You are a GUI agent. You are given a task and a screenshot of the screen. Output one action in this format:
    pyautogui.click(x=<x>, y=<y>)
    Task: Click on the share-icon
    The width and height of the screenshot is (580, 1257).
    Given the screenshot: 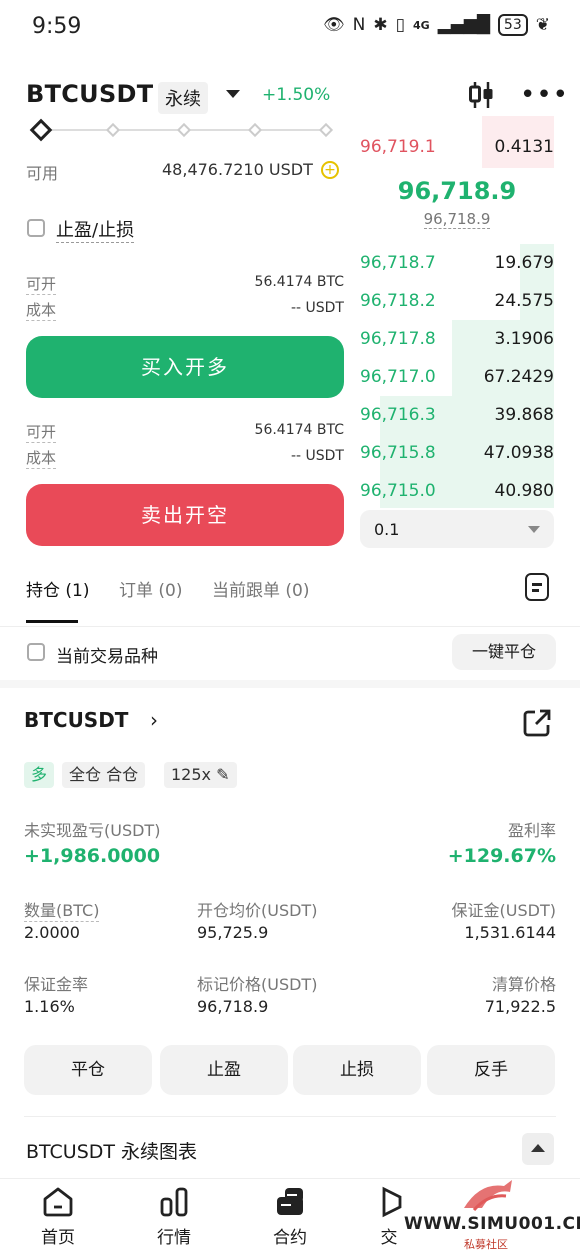 What is the action you would take?
    pyautogui.click(x=537, y=723)
    